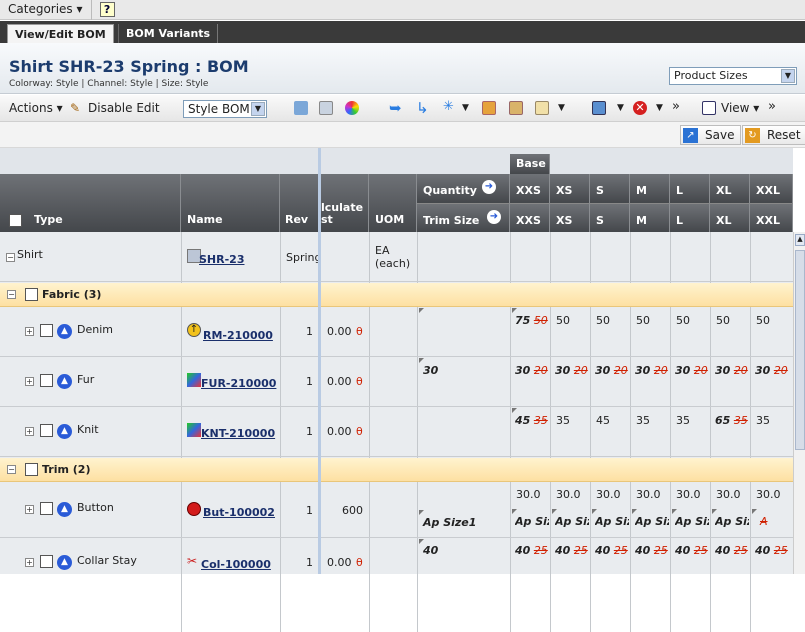 The image size is (805, 632). Describe the element at coordinates (124, 108) in the screenshot. I see `disable-edit-button: Disable Edit` at that location.